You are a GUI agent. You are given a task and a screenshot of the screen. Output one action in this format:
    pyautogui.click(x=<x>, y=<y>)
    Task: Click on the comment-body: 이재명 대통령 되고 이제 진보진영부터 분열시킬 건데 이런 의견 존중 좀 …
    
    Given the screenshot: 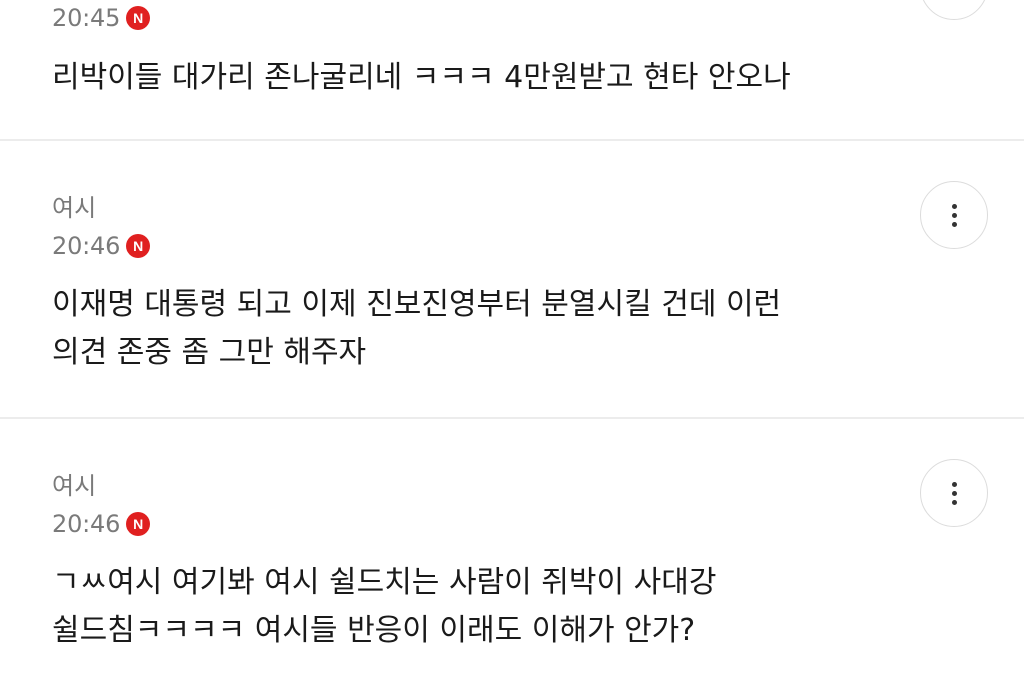 What is the action you would take?
    pyautogui.click(x=482, y=329)
    